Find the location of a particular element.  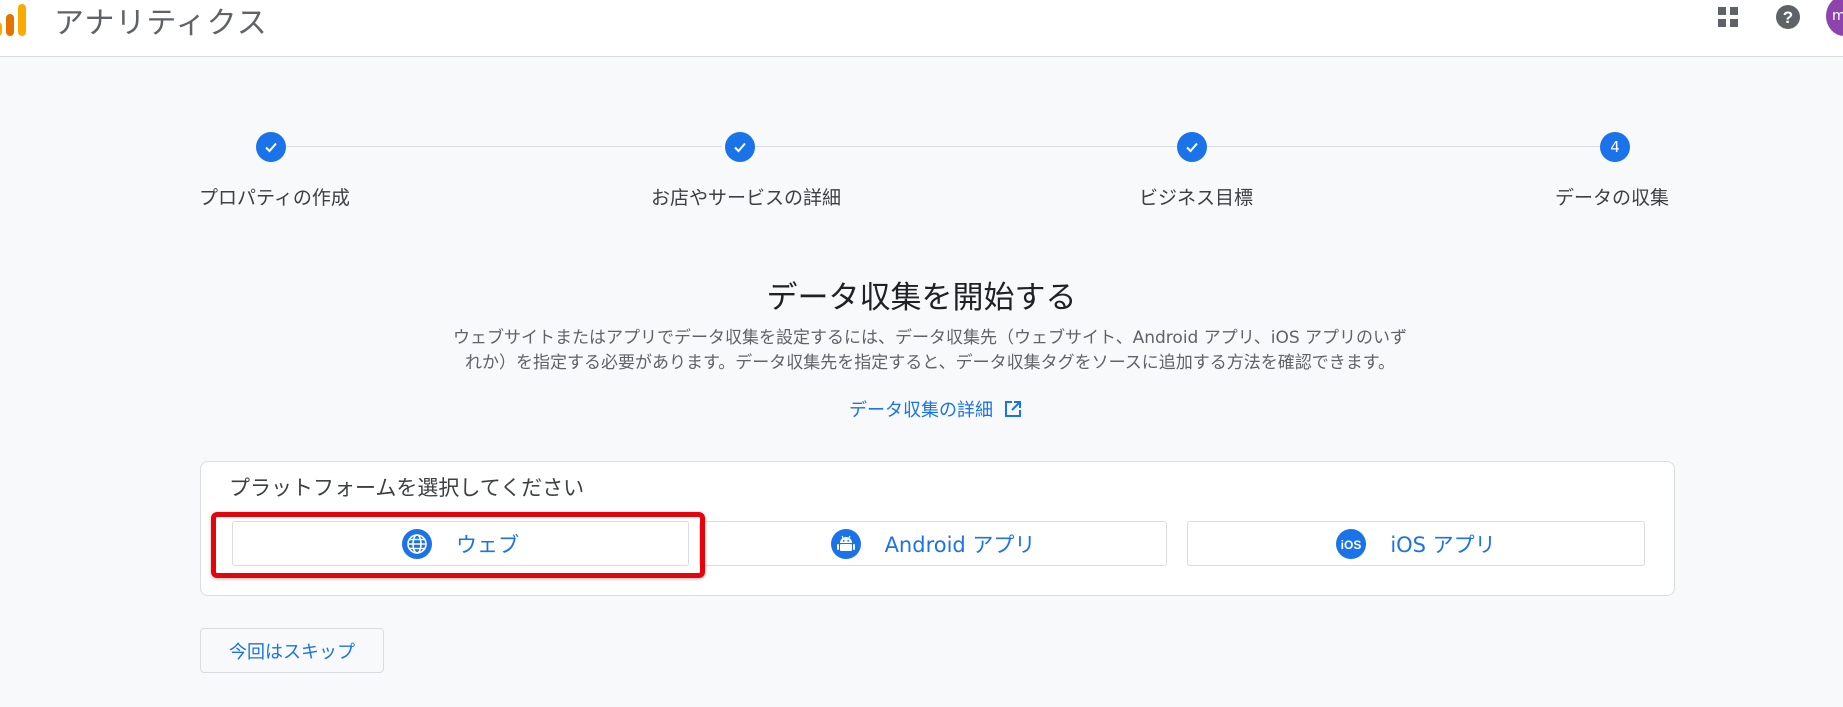

ios-icon: iOS is located at coordinates (1351, 543).